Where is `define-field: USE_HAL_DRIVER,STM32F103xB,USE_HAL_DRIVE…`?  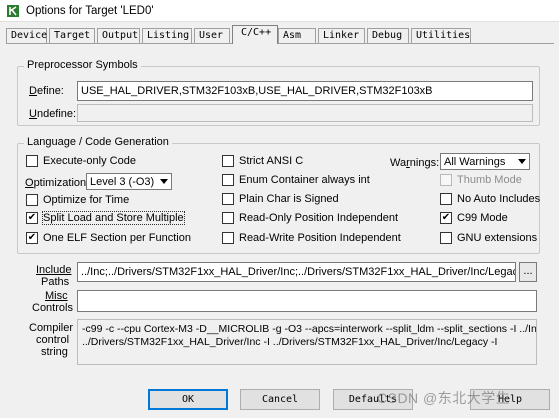 define-field: USE_HAL_DRIVER,STM32F103xB,USE_HAL_DRIVE… is located at coordinates (305, 91).